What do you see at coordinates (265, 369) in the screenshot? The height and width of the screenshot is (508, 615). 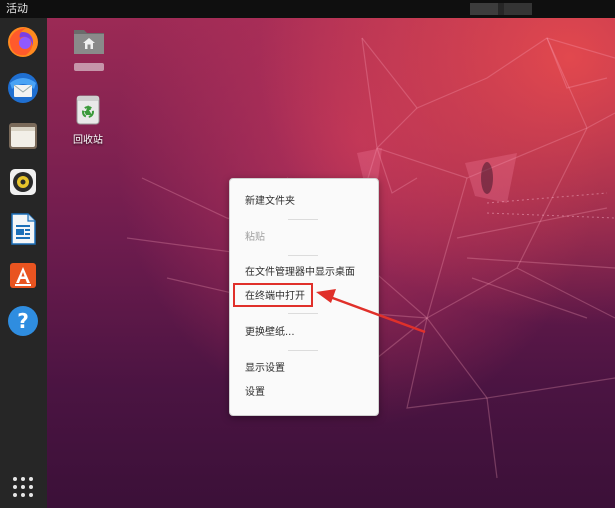 I see `menu-item-display-settings: 显示设置` at bounding box center [265, 369].